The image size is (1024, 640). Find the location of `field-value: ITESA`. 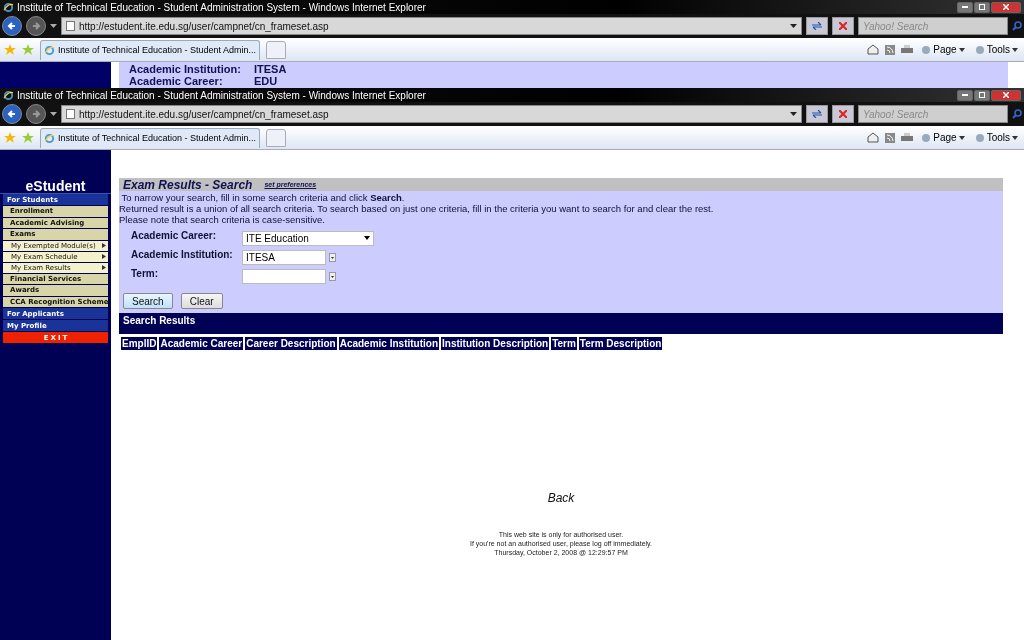

field-value: ITESA is located at coordinates (271, 69).